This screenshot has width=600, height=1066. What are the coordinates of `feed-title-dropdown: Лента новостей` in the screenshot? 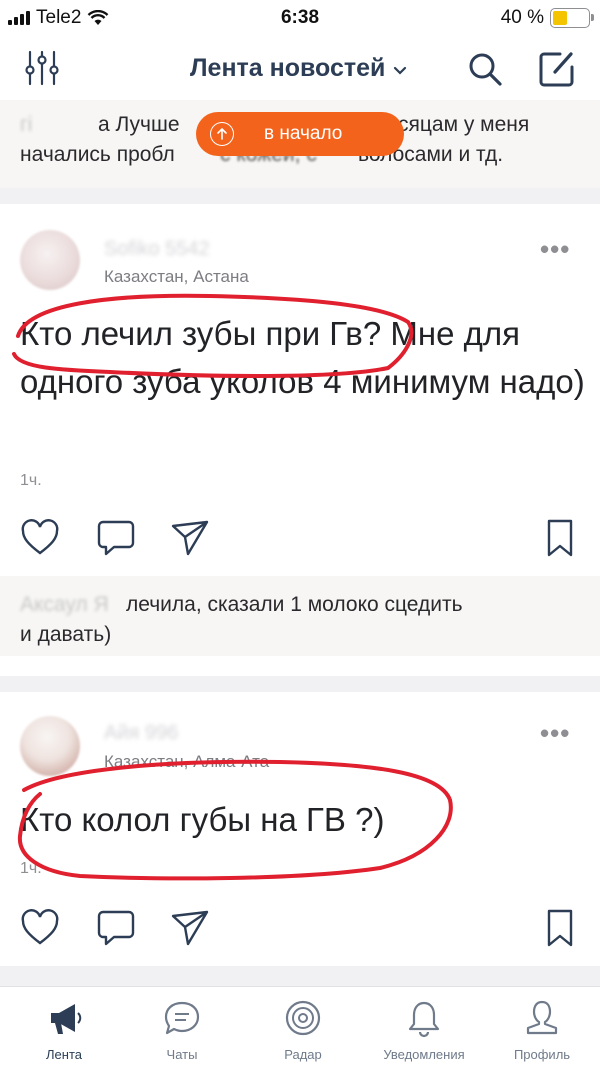 It's located at (298, 68).